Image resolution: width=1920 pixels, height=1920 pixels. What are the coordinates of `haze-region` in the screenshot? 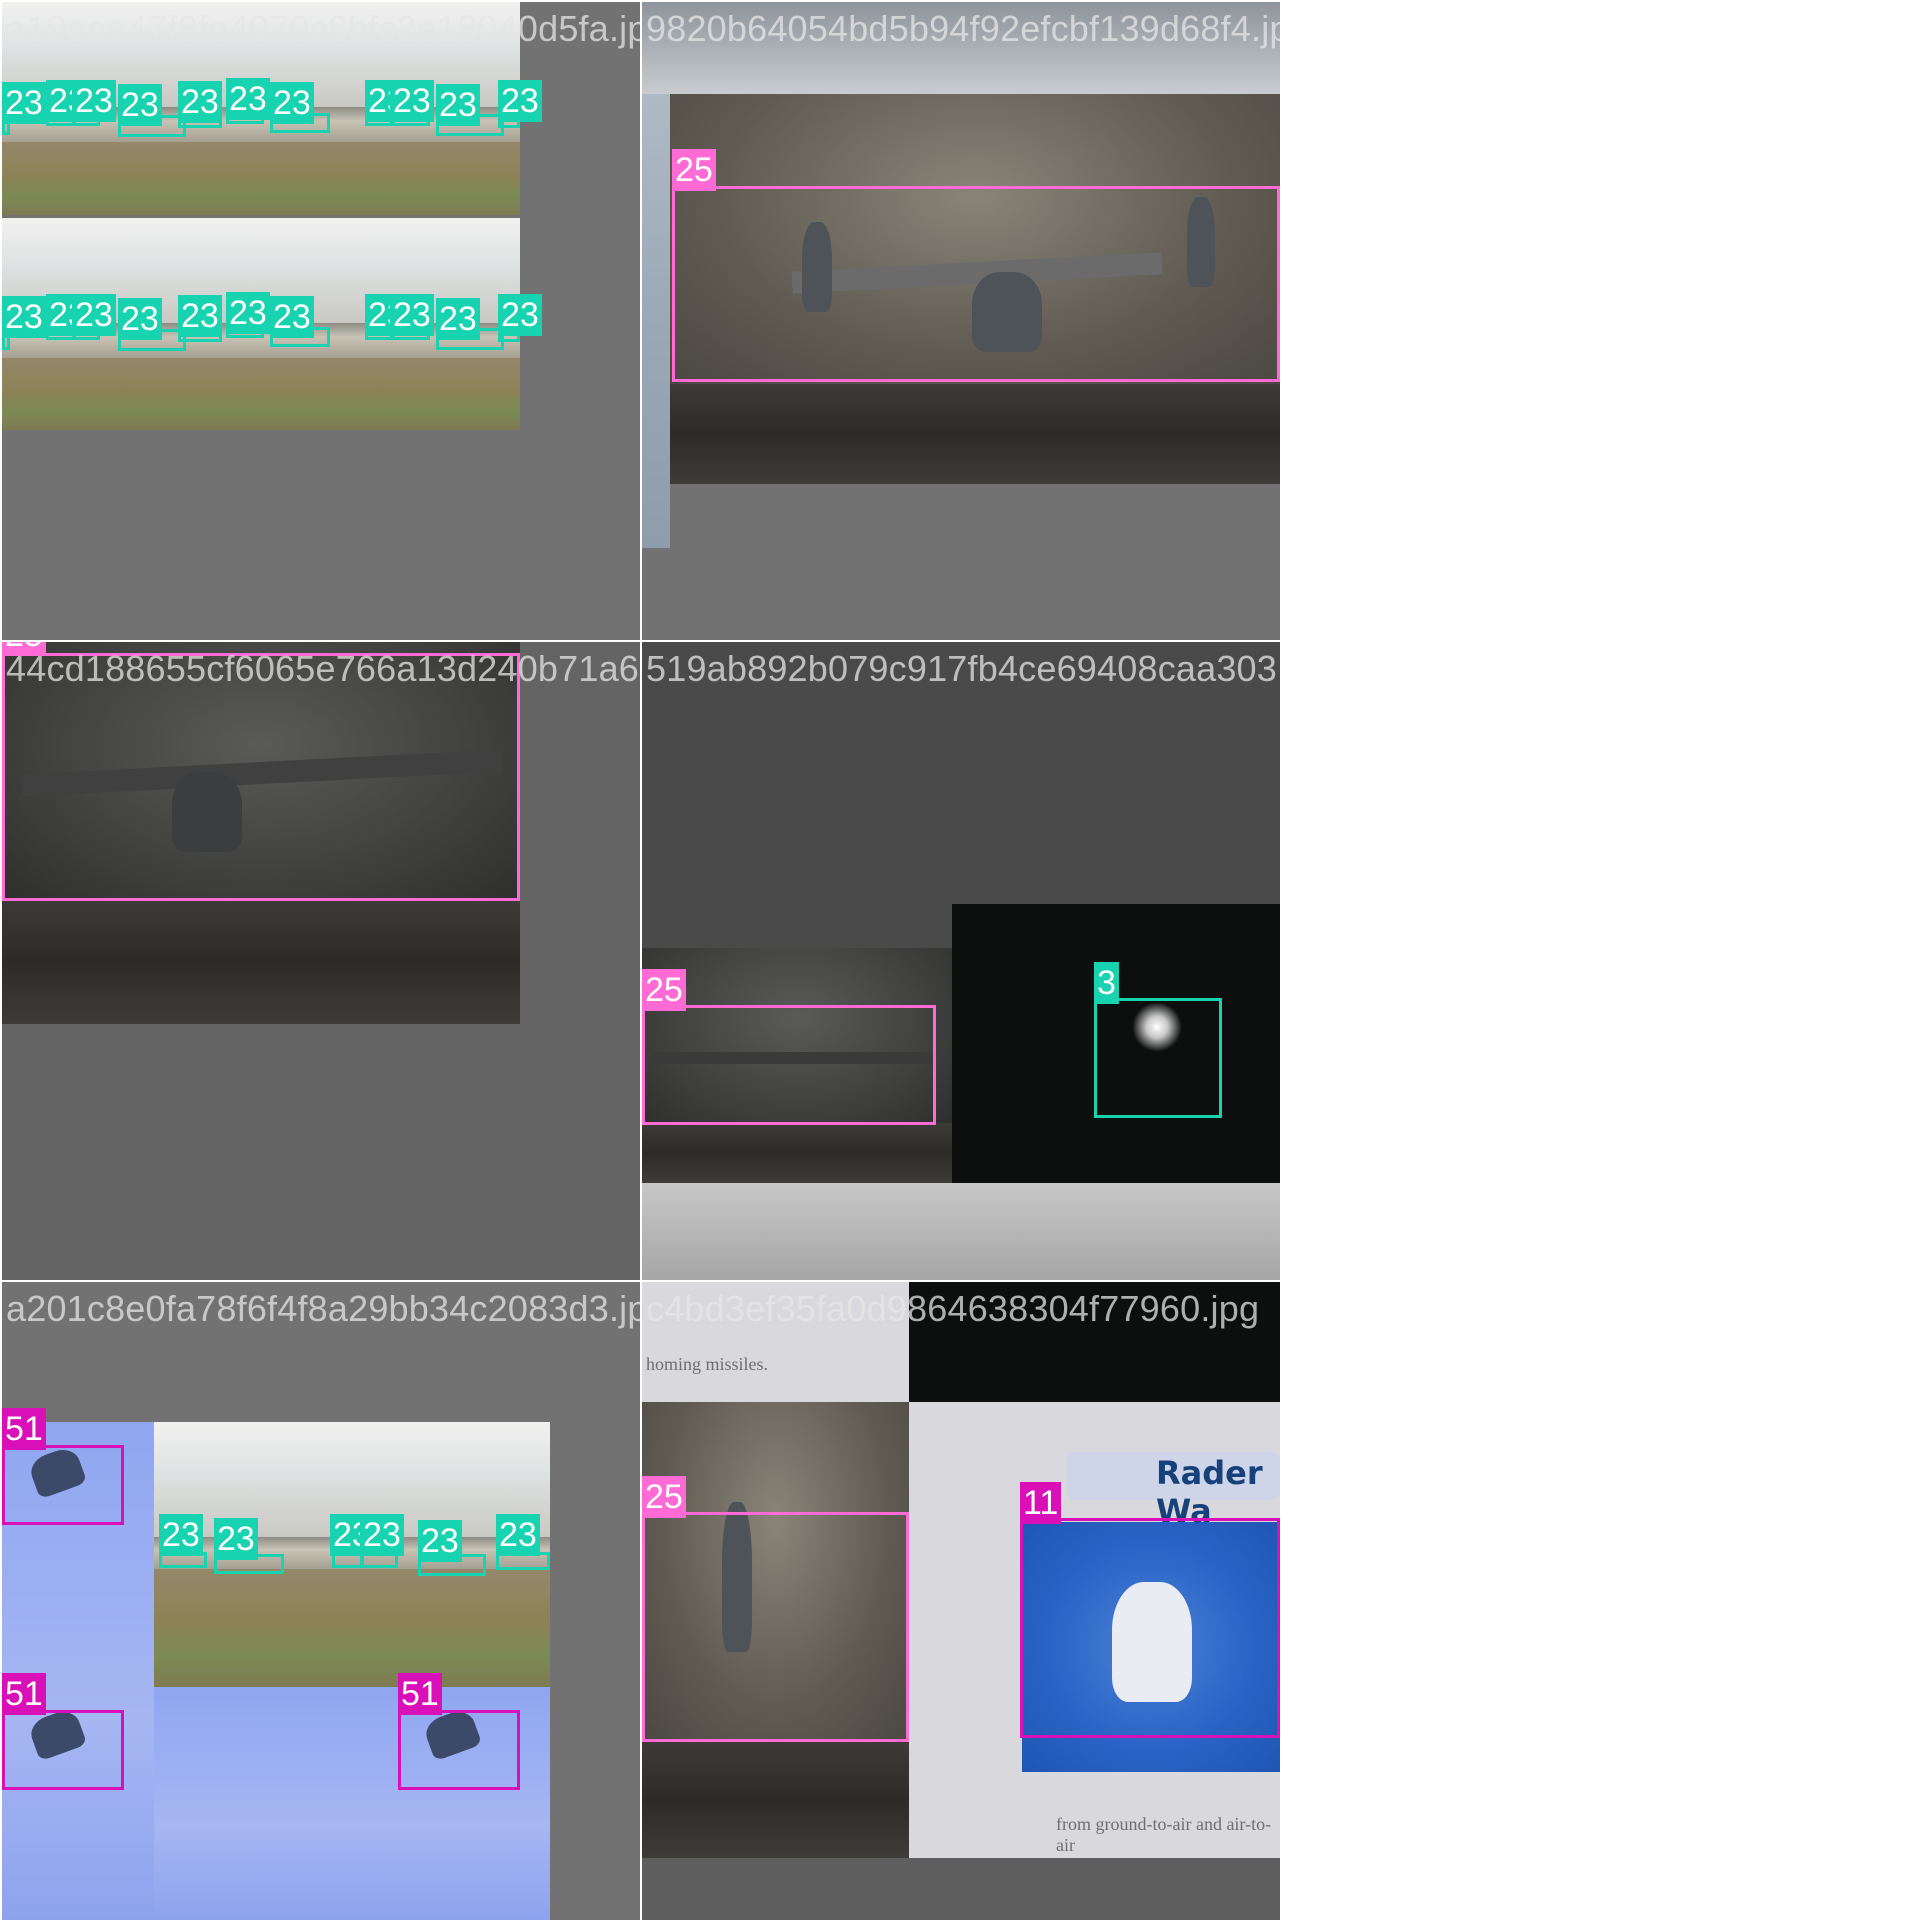 It's located at (961, 1231).